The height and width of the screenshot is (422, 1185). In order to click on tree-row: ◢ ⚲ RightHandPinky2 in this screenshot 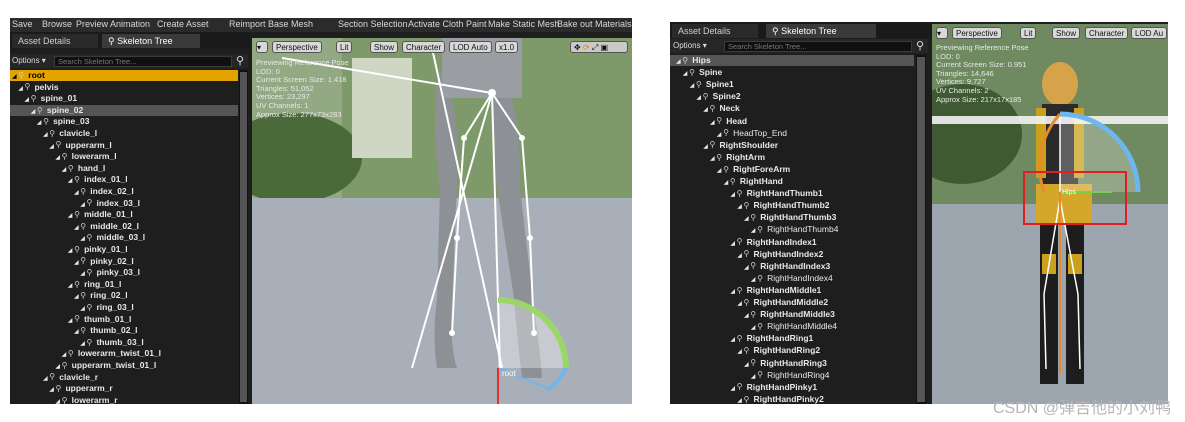, I will do `click(792, 399)`.